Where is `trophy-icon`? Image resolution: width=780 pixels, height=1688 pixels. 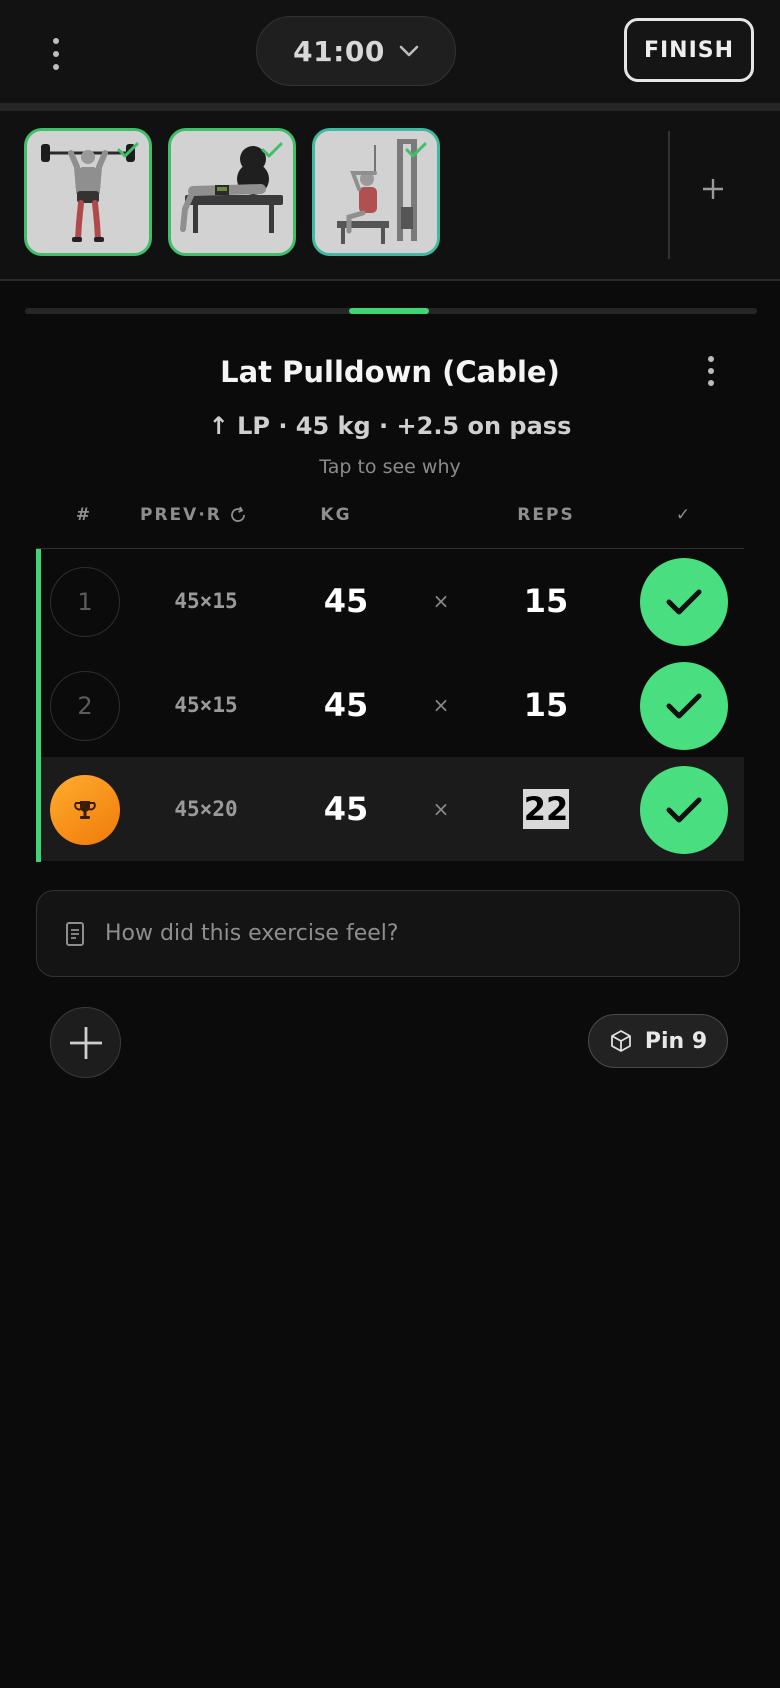
trophy-icon is located at coordinates (85, 810).